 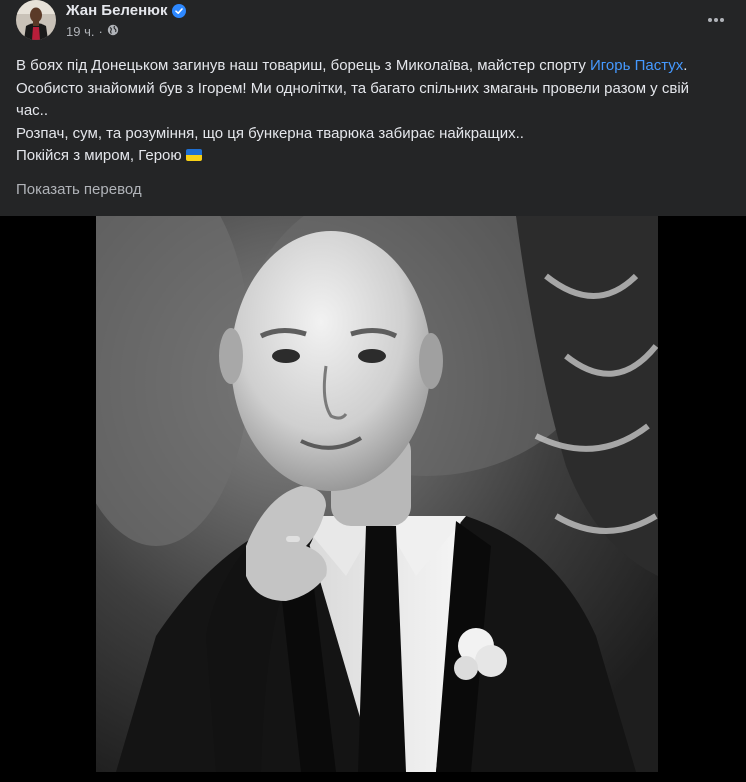 What do you see at coordinates (179, 10) in the screenshot?
I see `verified-badge-icon` at bounding box center [179, 10].